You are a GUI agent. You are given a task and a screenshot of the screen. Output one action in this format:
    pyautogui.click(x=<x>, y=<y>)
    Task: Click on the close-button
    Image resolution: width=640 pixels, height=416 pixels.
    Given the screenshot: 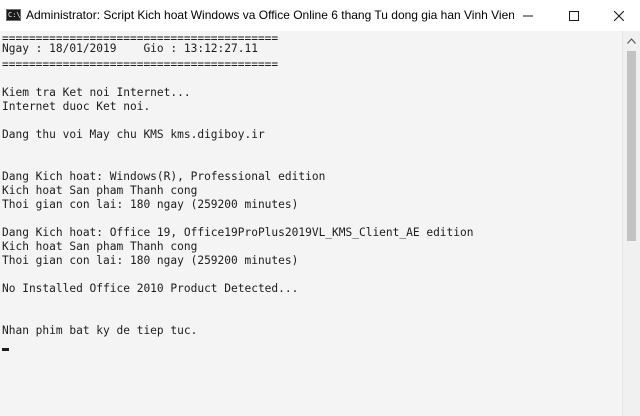 What is the action you would take?
    pyautogui.click(x=618, y=15)
    